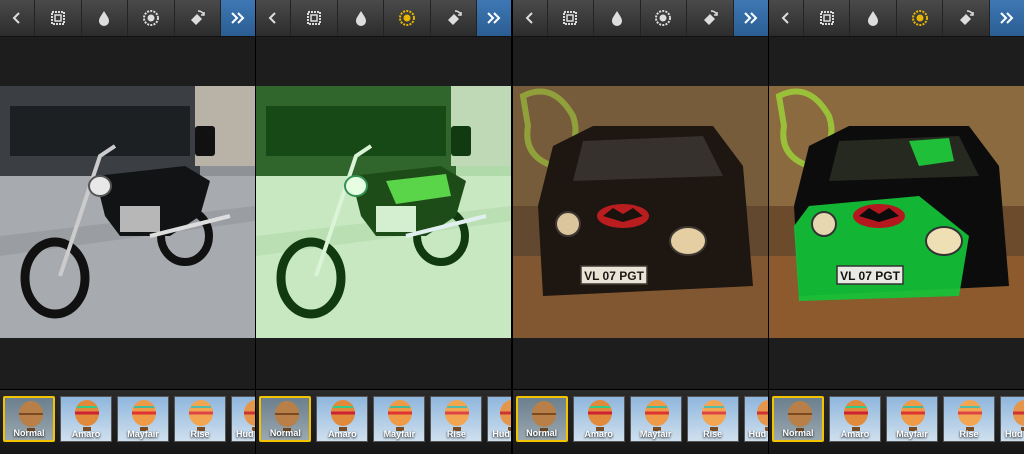 Image resolution: width=1024 pixels, height=454 pixels. I want to click on motorcycle-photo-lux, so click(384, 212).